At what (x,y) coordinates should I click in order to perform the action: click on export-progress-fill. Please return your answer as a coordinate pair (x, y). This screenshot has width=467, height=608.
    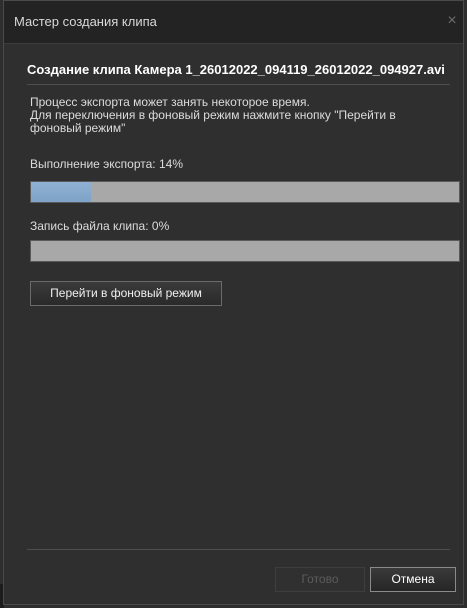
    Looking at the image, I should click on (61, 192).